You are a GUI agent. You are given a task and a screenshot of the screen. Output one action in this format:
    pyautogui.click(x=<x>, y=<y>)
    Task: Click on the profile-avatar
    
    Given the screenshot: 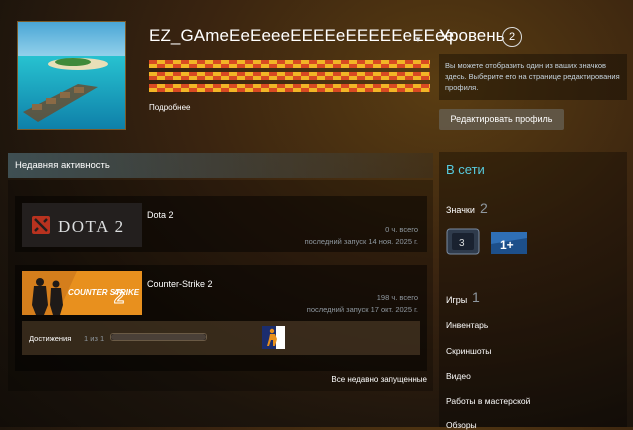 What is the action you would take?
    pyautogui.click(x=71, y=75)
    